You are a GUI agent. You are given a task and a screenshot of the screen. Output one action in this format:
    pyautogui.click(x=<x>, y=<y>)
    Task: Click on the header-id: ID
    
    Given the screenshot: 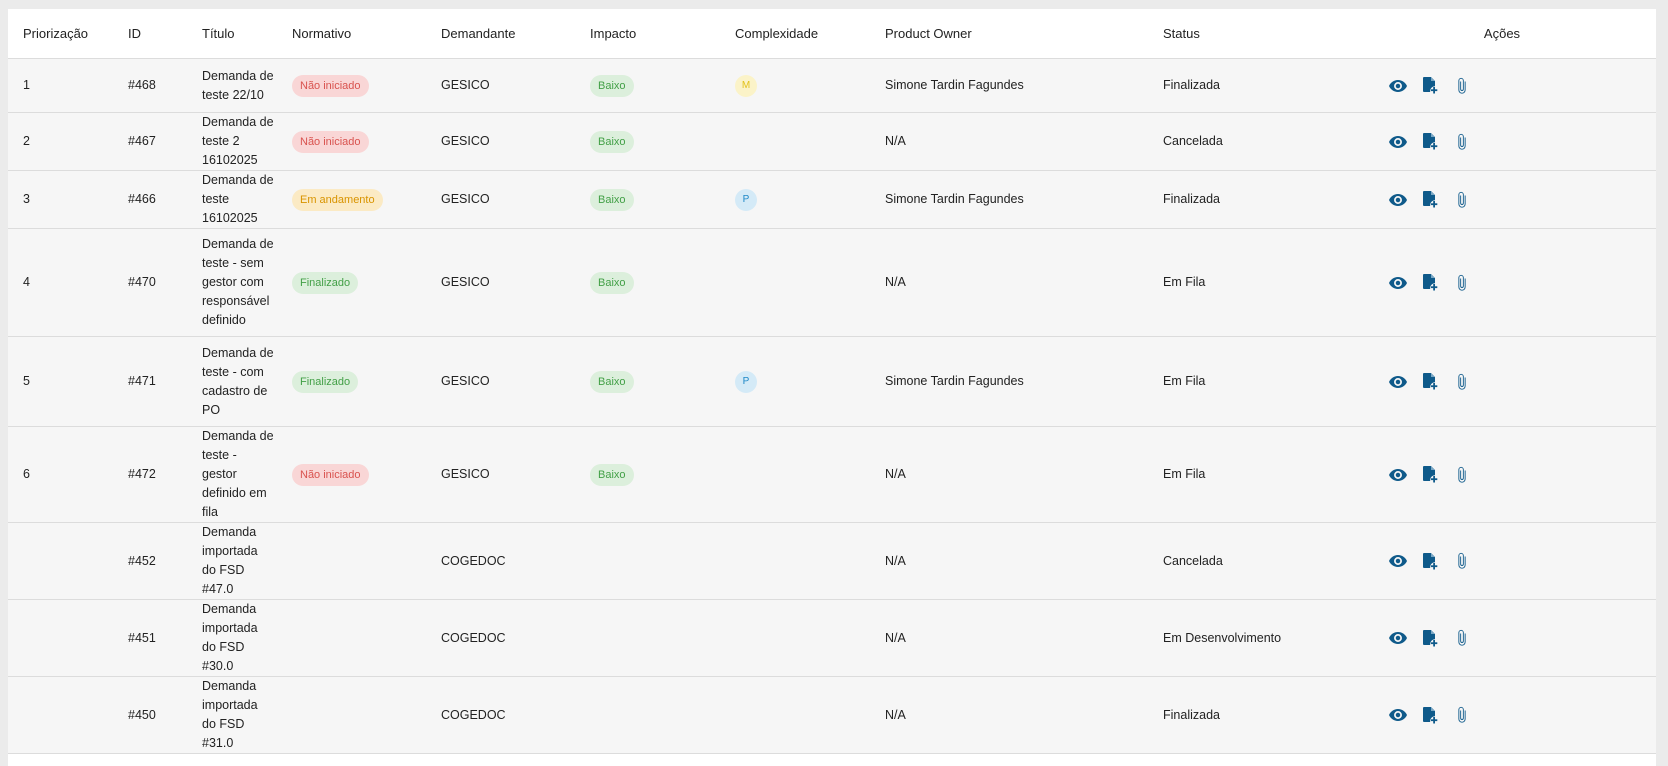 What is the action you would take?
    pyautogui.click(x=165, y=34)
    